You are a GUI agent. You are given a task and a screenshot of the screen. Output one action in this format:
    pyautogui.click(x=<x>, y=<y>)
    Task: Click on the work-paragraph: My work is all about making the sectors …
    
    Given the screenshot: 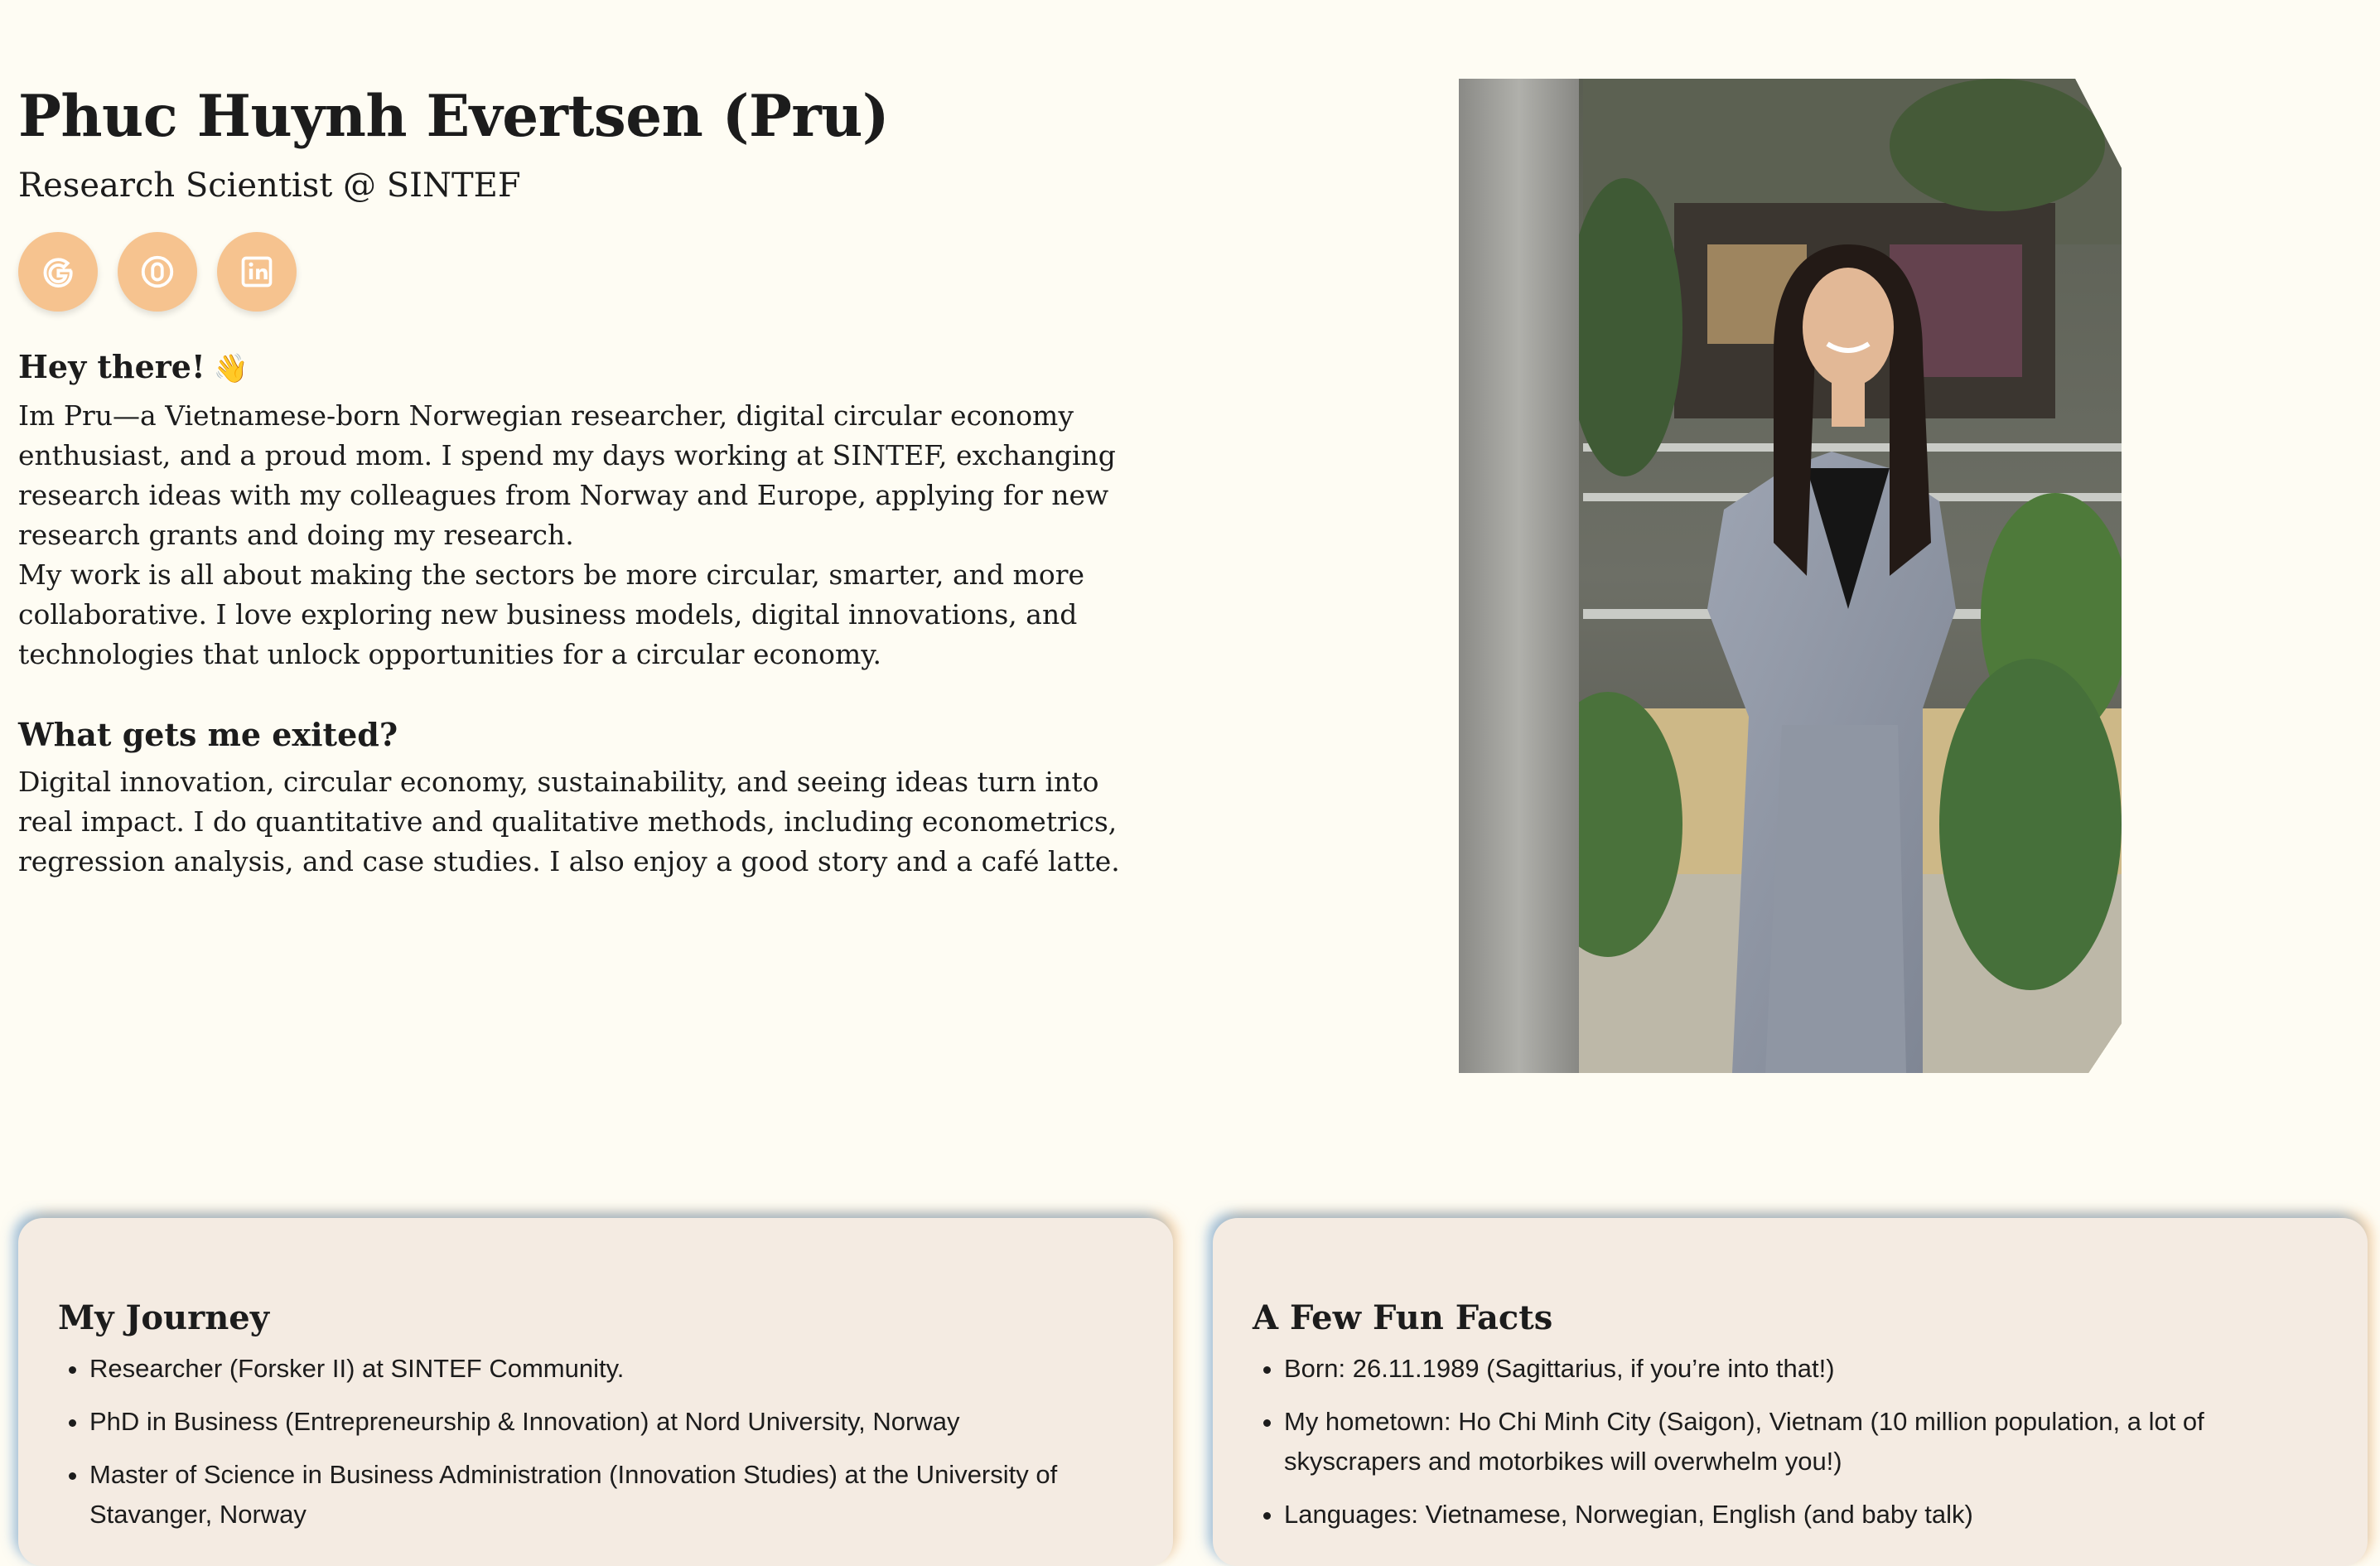 What is the action you would take?
    pyautogui.click(x=551, y=614)
    